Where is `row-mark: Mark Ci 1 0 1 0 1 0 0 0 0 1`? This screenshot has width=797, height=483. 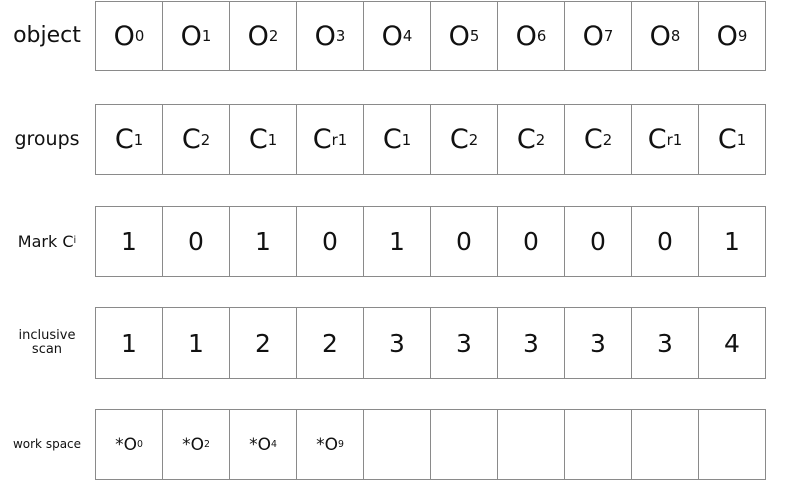
row-mark: Mark Ci 1 0 1 0 1 0 0 0 0 1 is located at coordinates (398, 241).